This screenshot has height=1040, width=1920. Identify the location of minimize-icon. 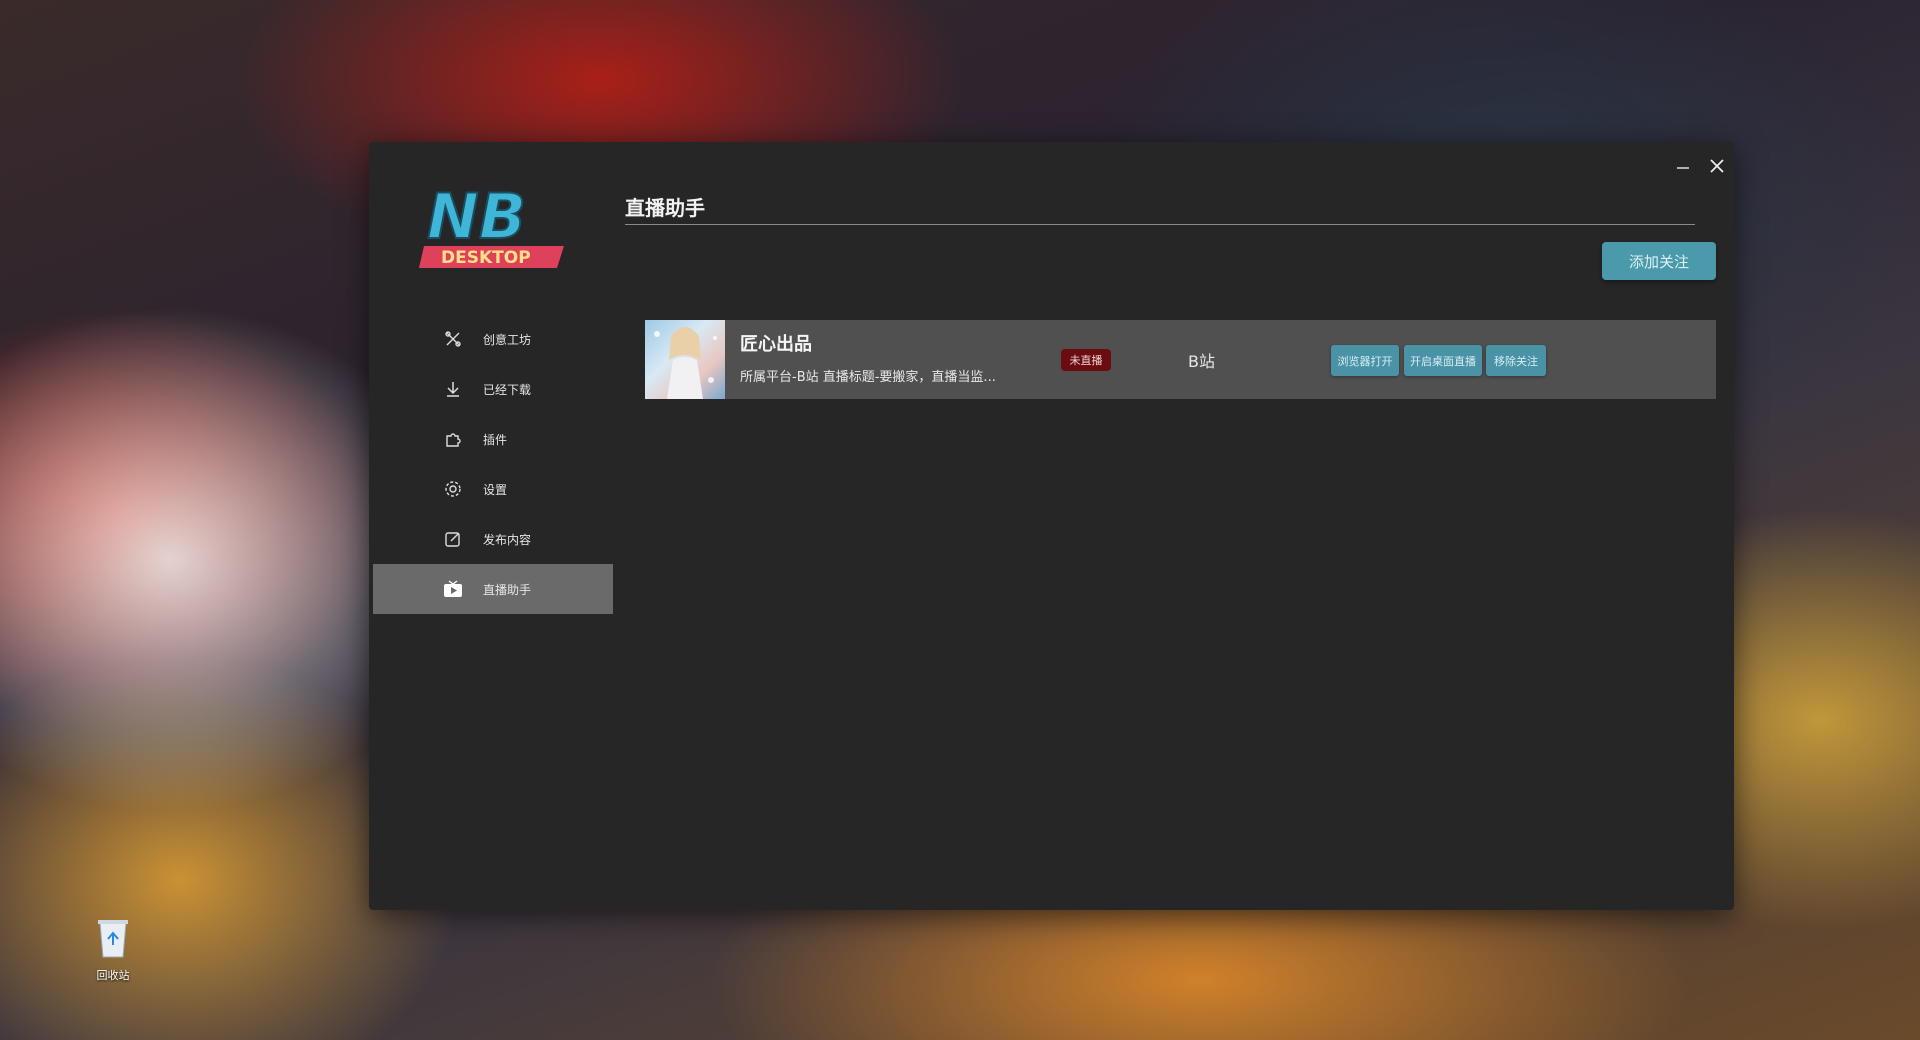
(1683, 168).